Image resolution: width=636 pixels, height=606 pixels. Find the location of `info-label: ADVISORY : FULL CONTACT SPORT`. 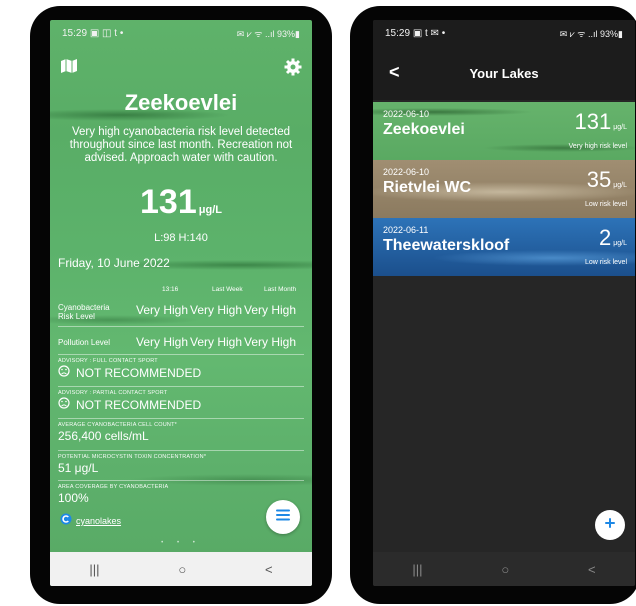

info-label: ADVISORY : FULL CONTACT SPORT is located at coordinates (108, 361).